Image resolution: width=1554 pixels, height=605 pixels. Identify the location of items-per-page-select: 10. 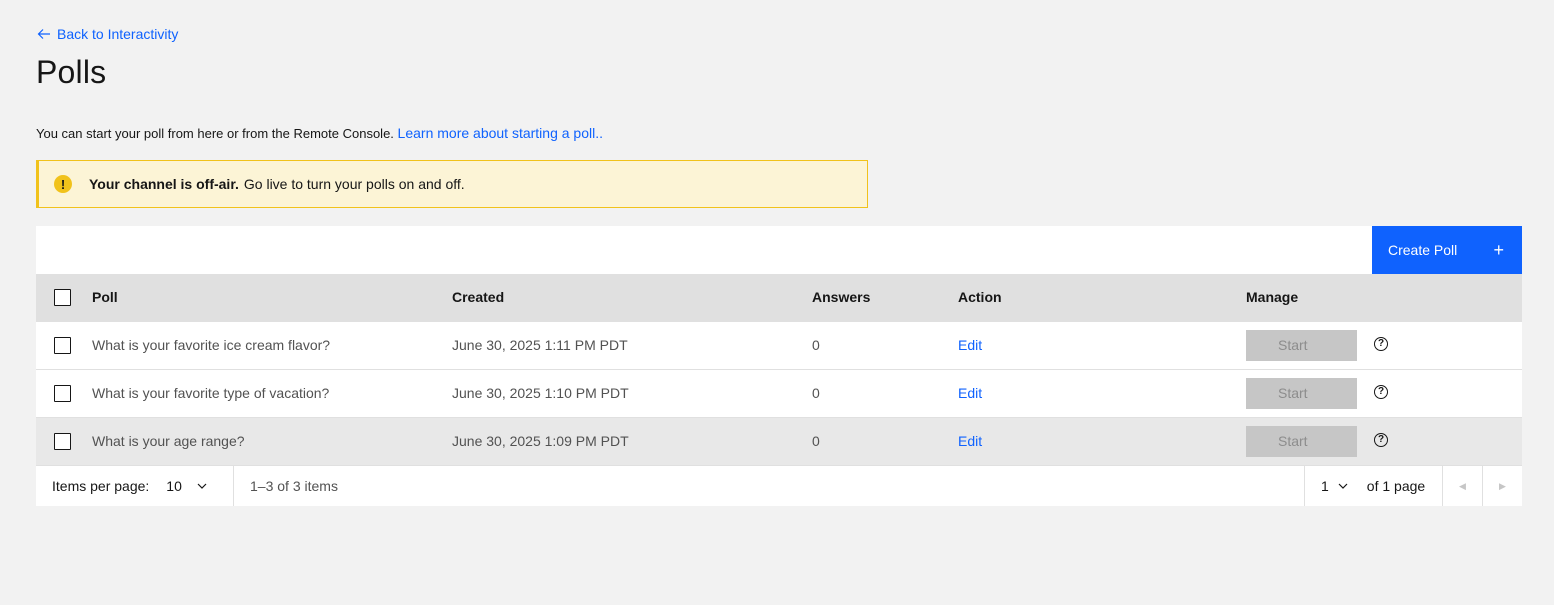
(187, 486).